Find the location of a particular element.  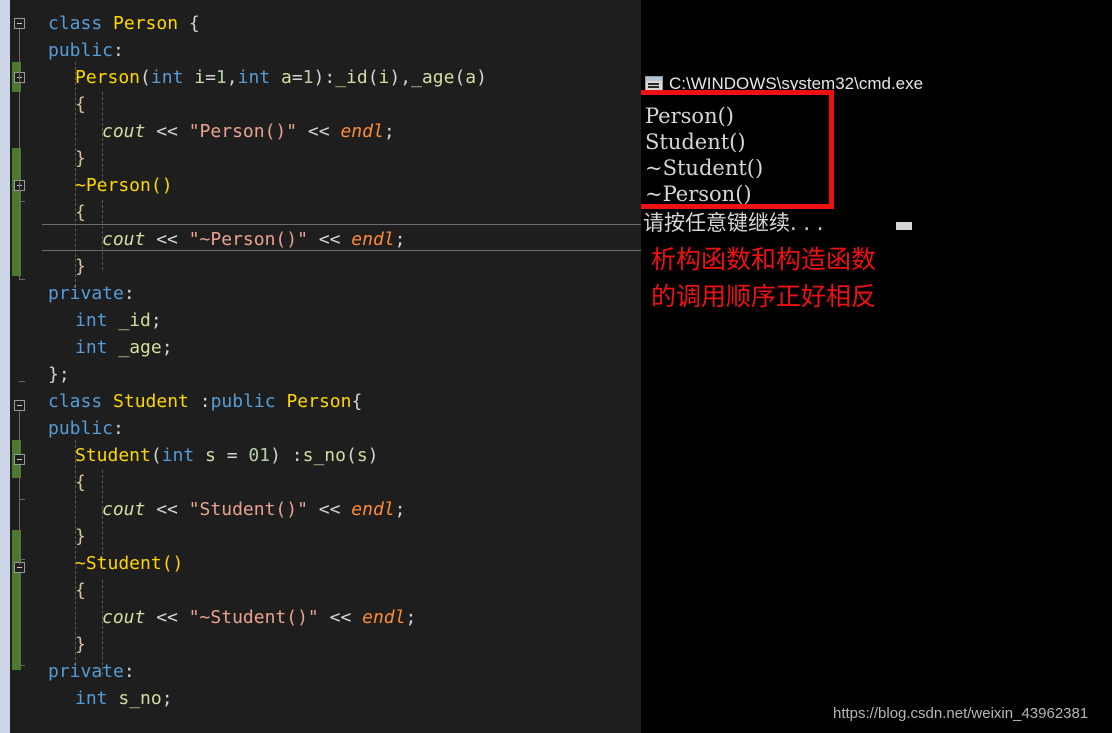

code-token: _id is located at coordinates (351, 77).